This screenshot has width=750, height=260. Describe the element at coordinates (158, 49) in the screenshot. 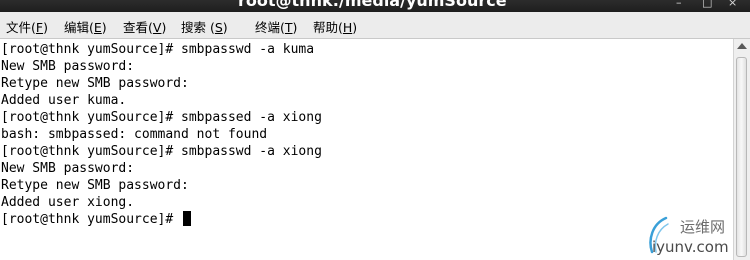

I see `terminal-line: [root@thnk yumSource]# smbpasswd -a kuma` at that location.